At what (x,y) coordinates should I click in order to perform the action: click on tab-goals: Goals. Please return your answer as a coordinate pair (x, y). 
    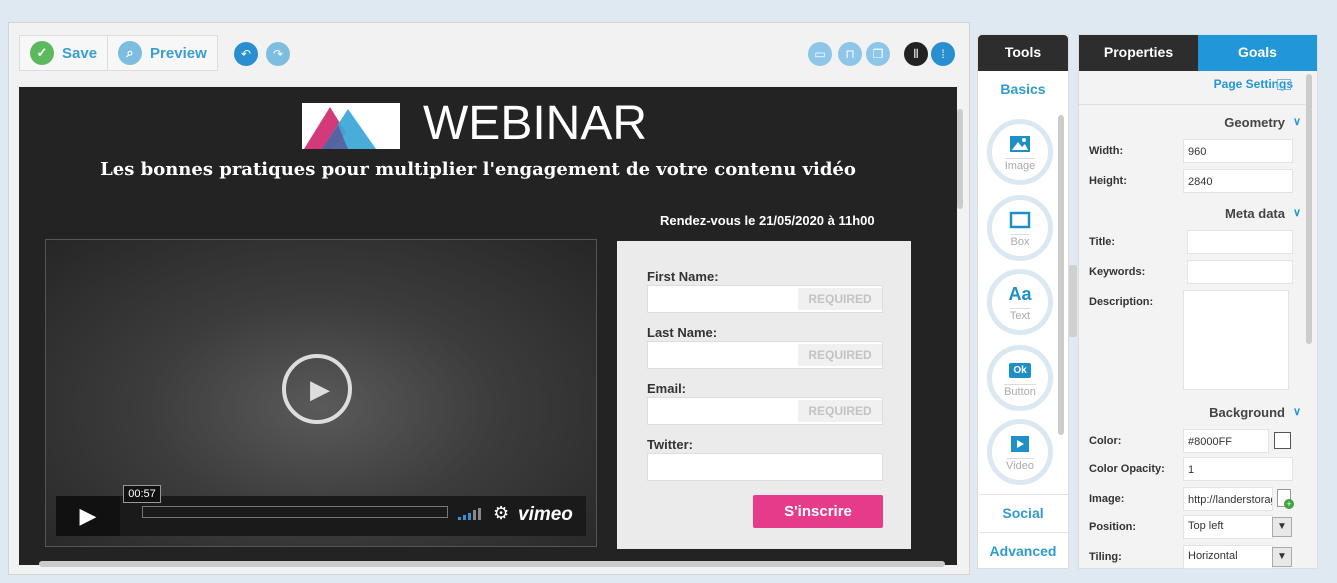
    Looking at the image, I should click on (1257, 53).